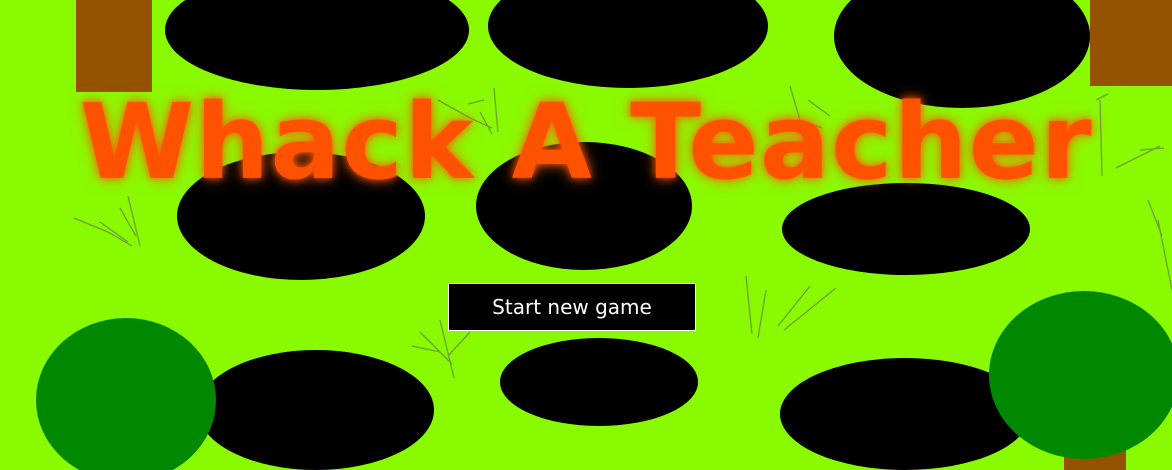 The height and width of the screenshot is (470, 1172). Describe the element at coordinates (1131, 43) in the screenshot. I see `tree-trunk-top-right` at that location.